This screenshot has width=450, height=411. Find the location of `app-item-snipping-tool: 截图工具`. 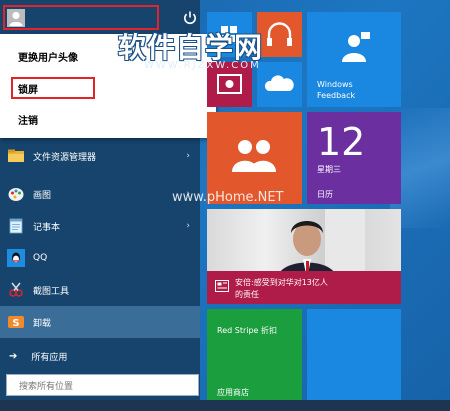

app-item-snipping-tool: 截图工具 is located at coordinates (100, 290).